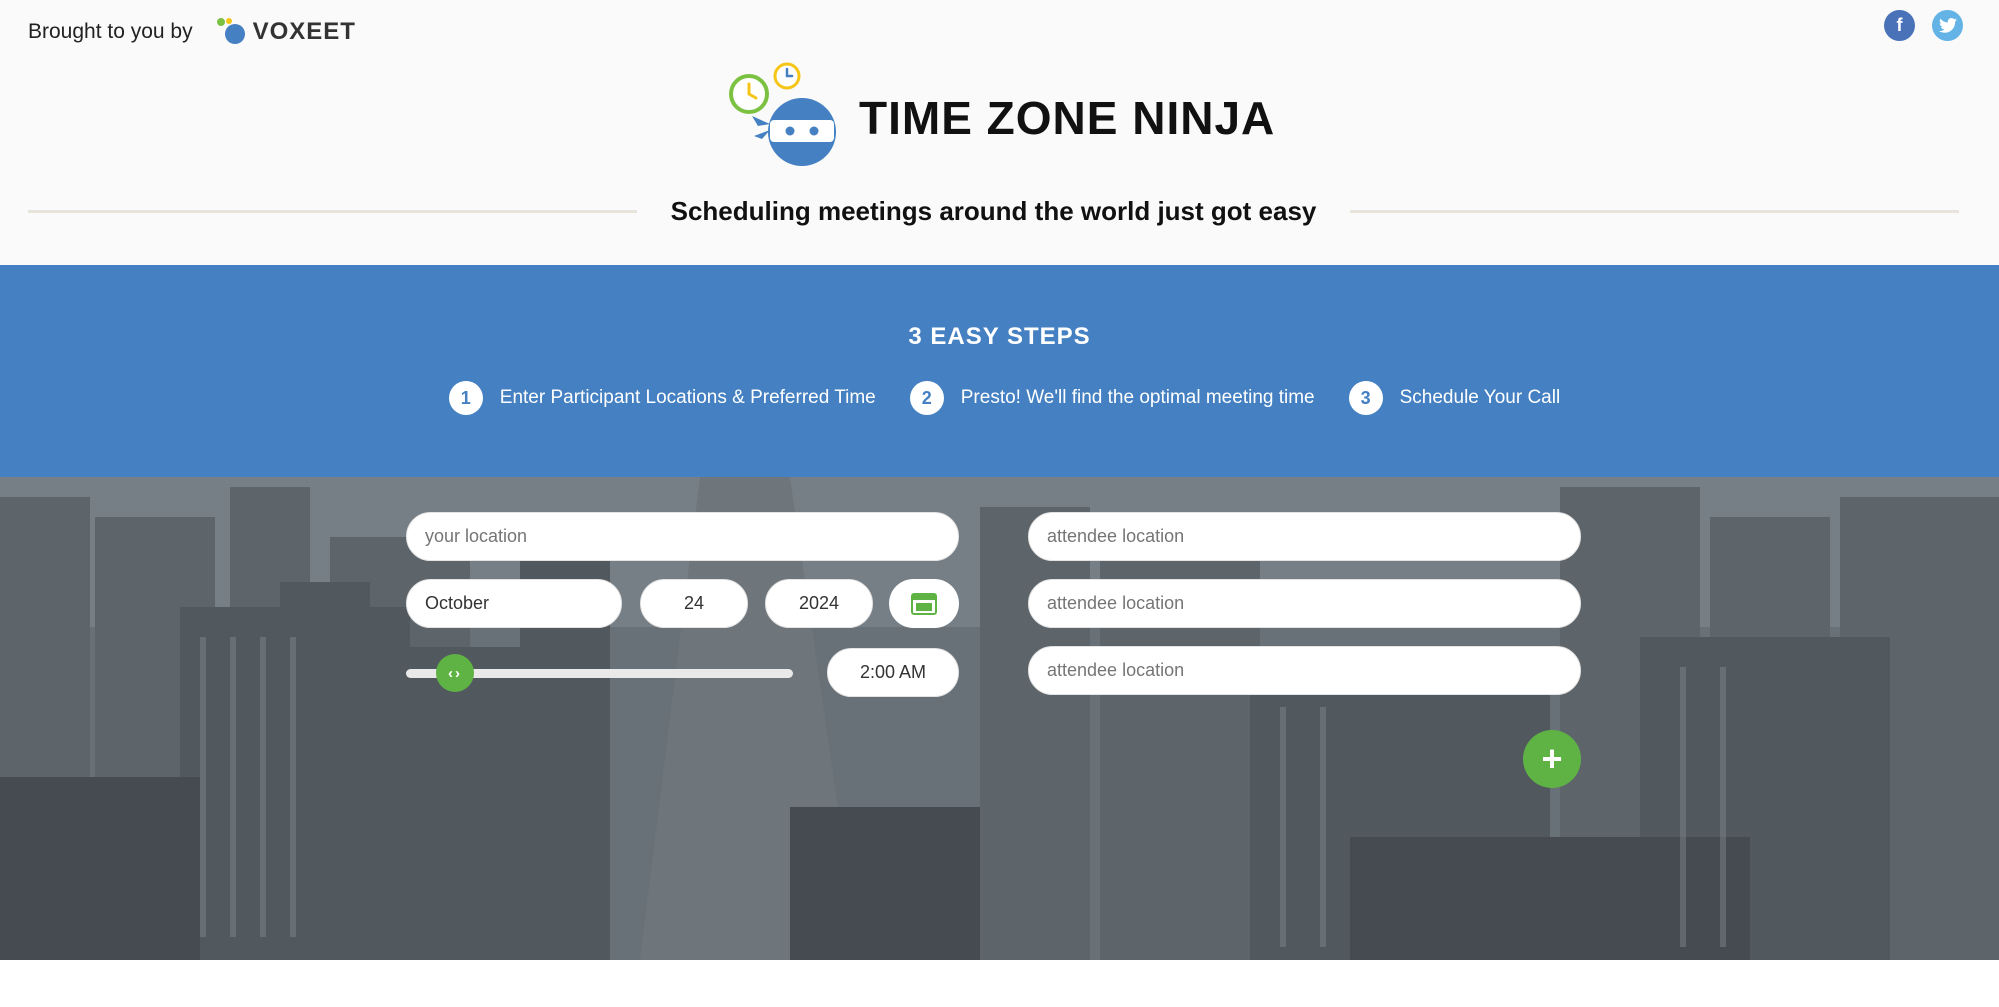 This screenshot has height=1007, width=1999. I want to click on day-select: 24, so click(694, 603).